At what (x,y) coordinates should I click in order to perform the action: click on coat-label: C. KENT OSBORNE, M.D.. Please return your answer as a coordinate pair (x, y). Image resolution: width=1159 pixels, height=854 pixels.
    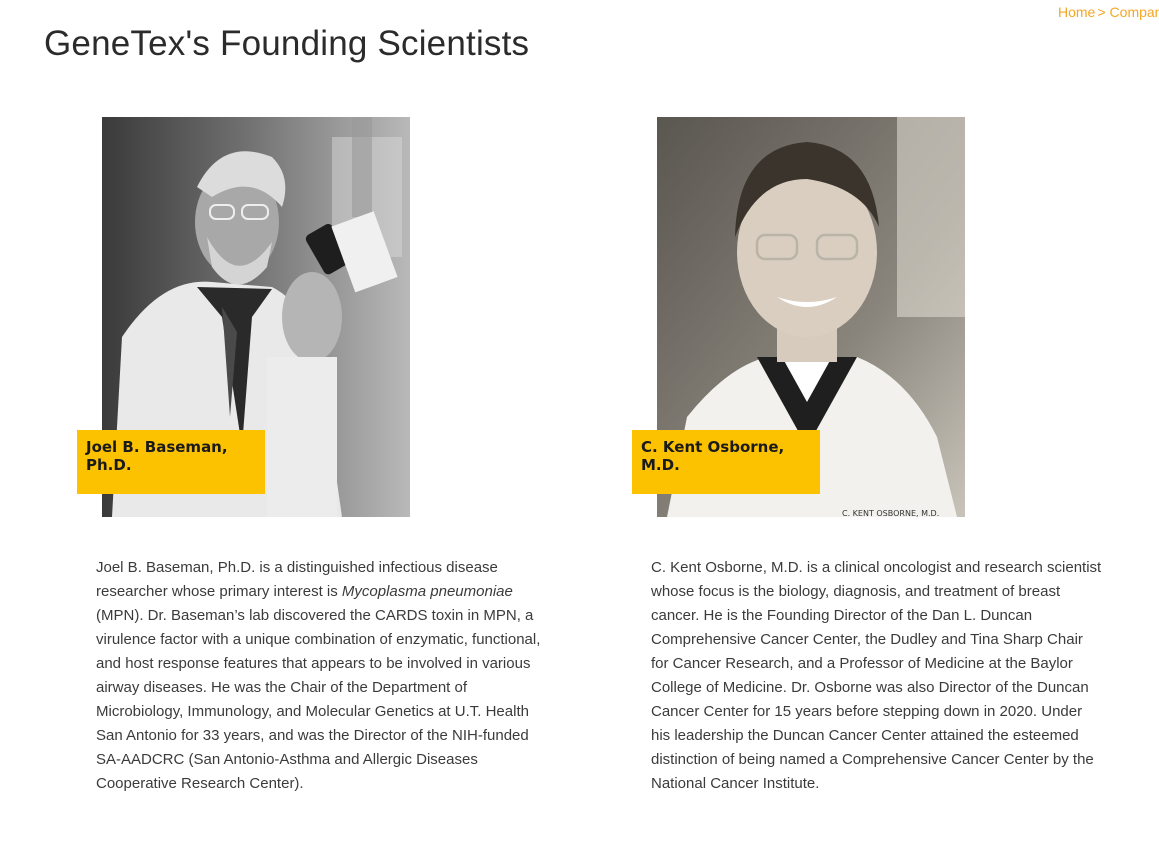
    Looking at the image, I should click on (890, 513).